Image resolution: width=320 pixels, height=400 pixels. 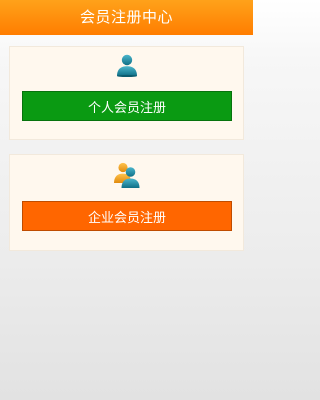 What do you see at coordinates (127, 216) in the screenshot?
I see `company-register-button: 企业会员注册` at bounding box center [127, 216].